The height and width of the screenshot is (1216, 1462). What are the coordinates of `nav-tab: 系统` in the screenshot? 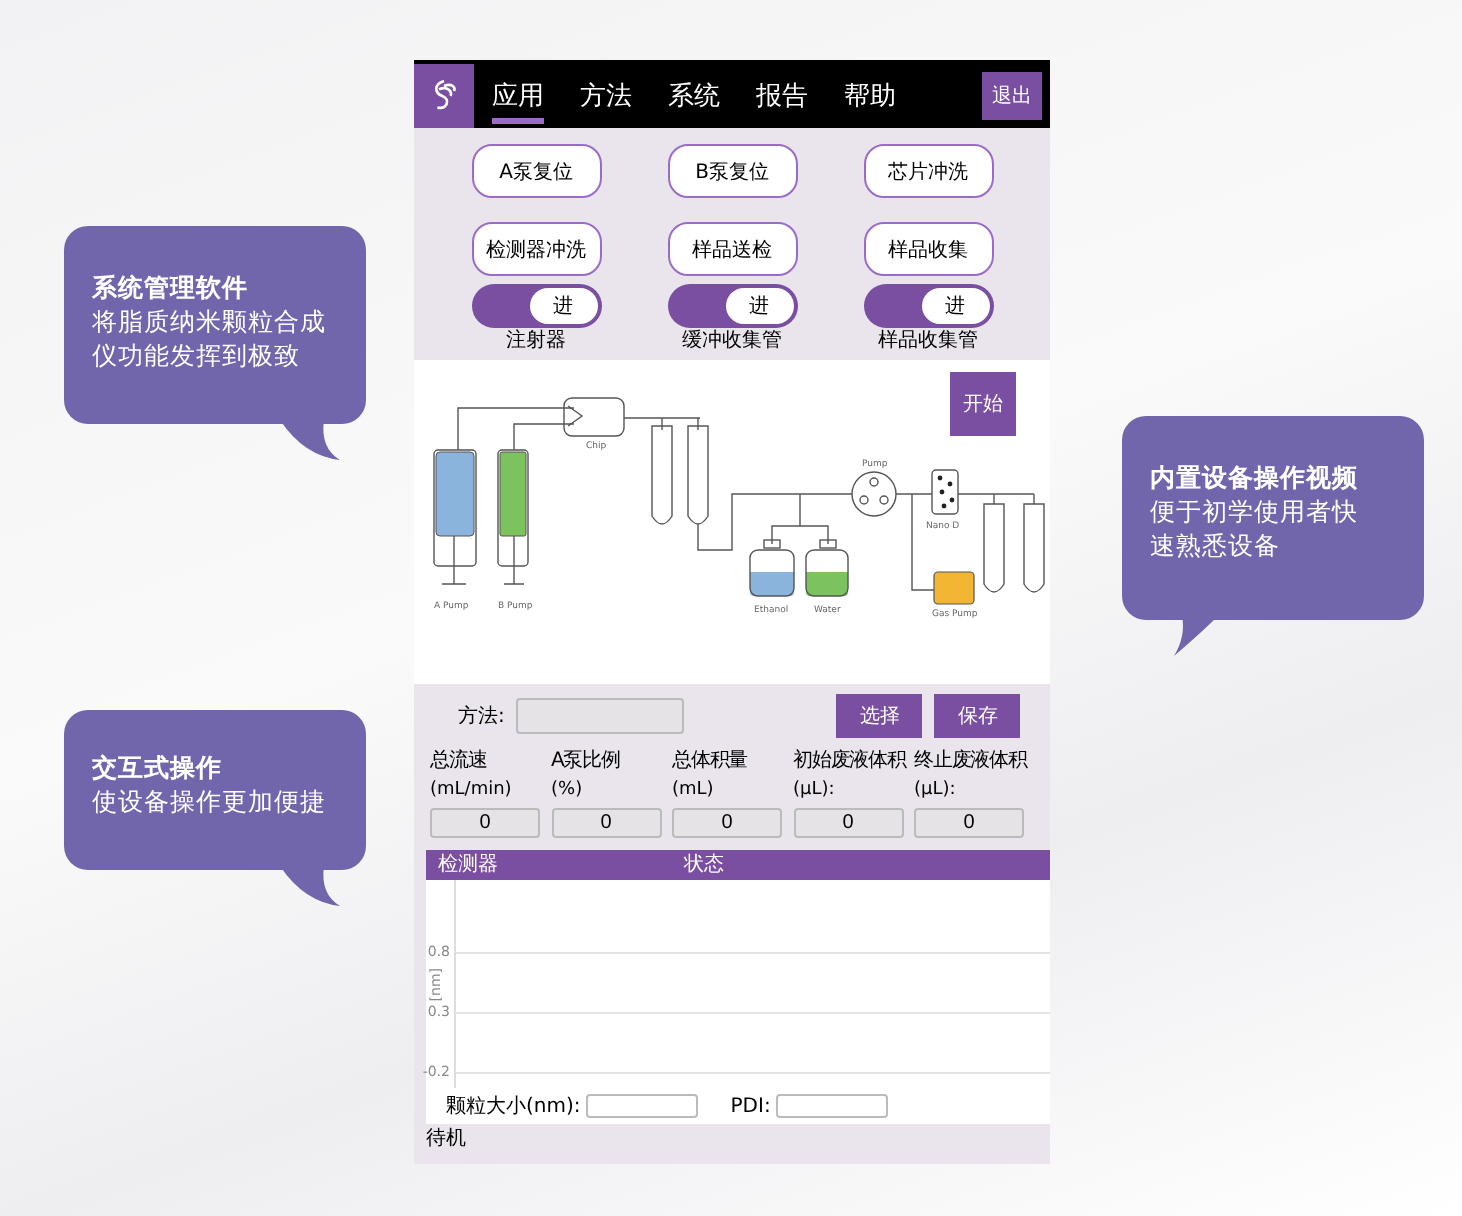 It's located at (694, 96).